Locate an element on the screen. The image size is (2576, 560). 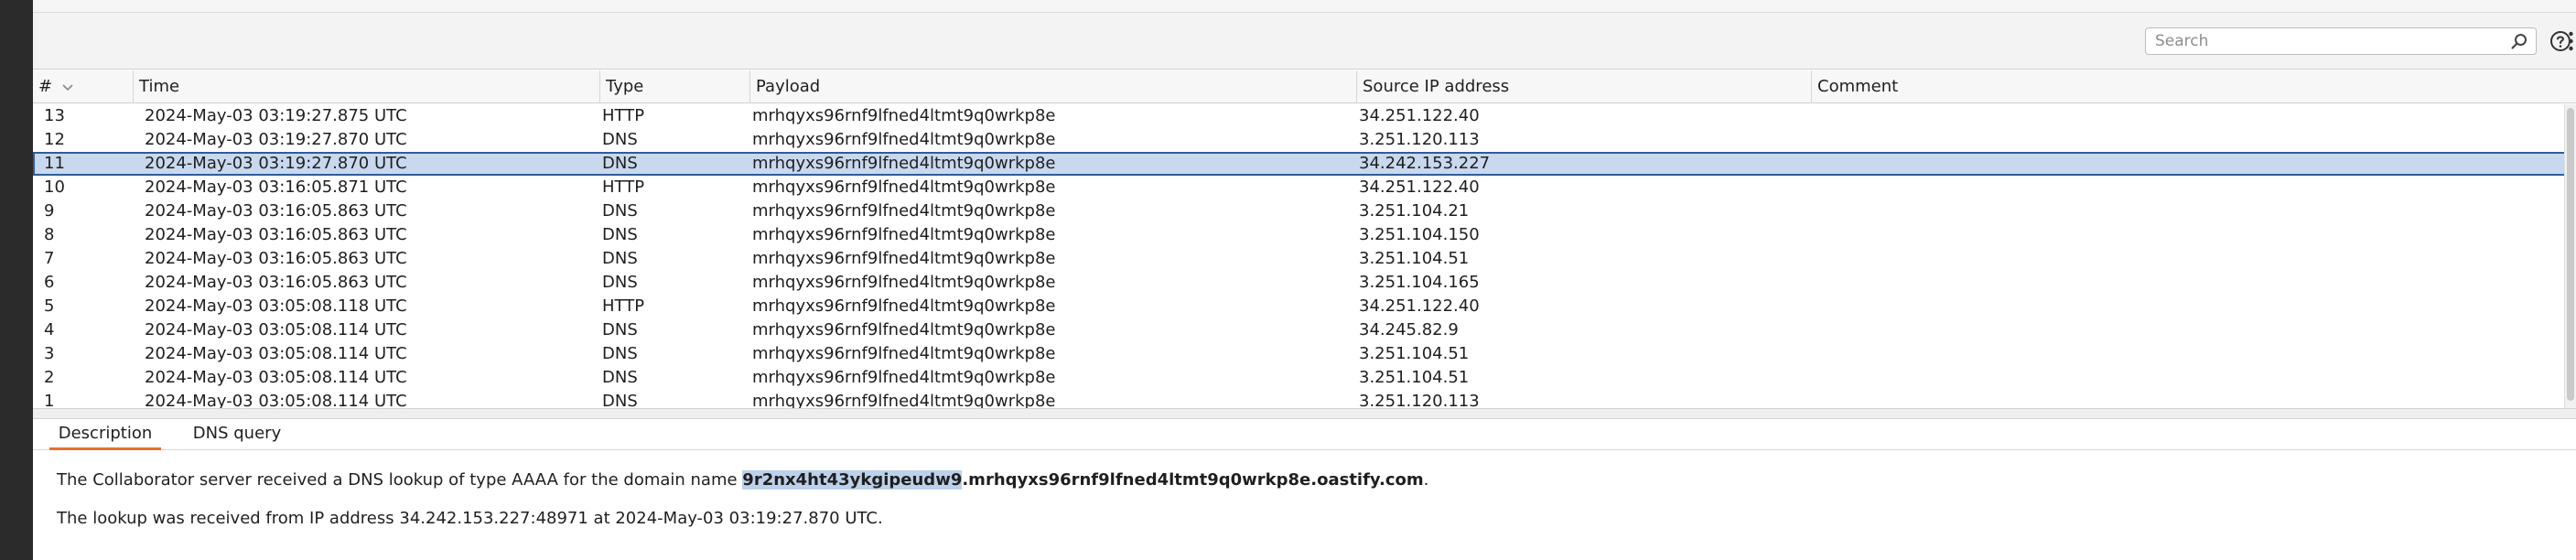
table-scrollbar is located at coordinates (2570, 256).